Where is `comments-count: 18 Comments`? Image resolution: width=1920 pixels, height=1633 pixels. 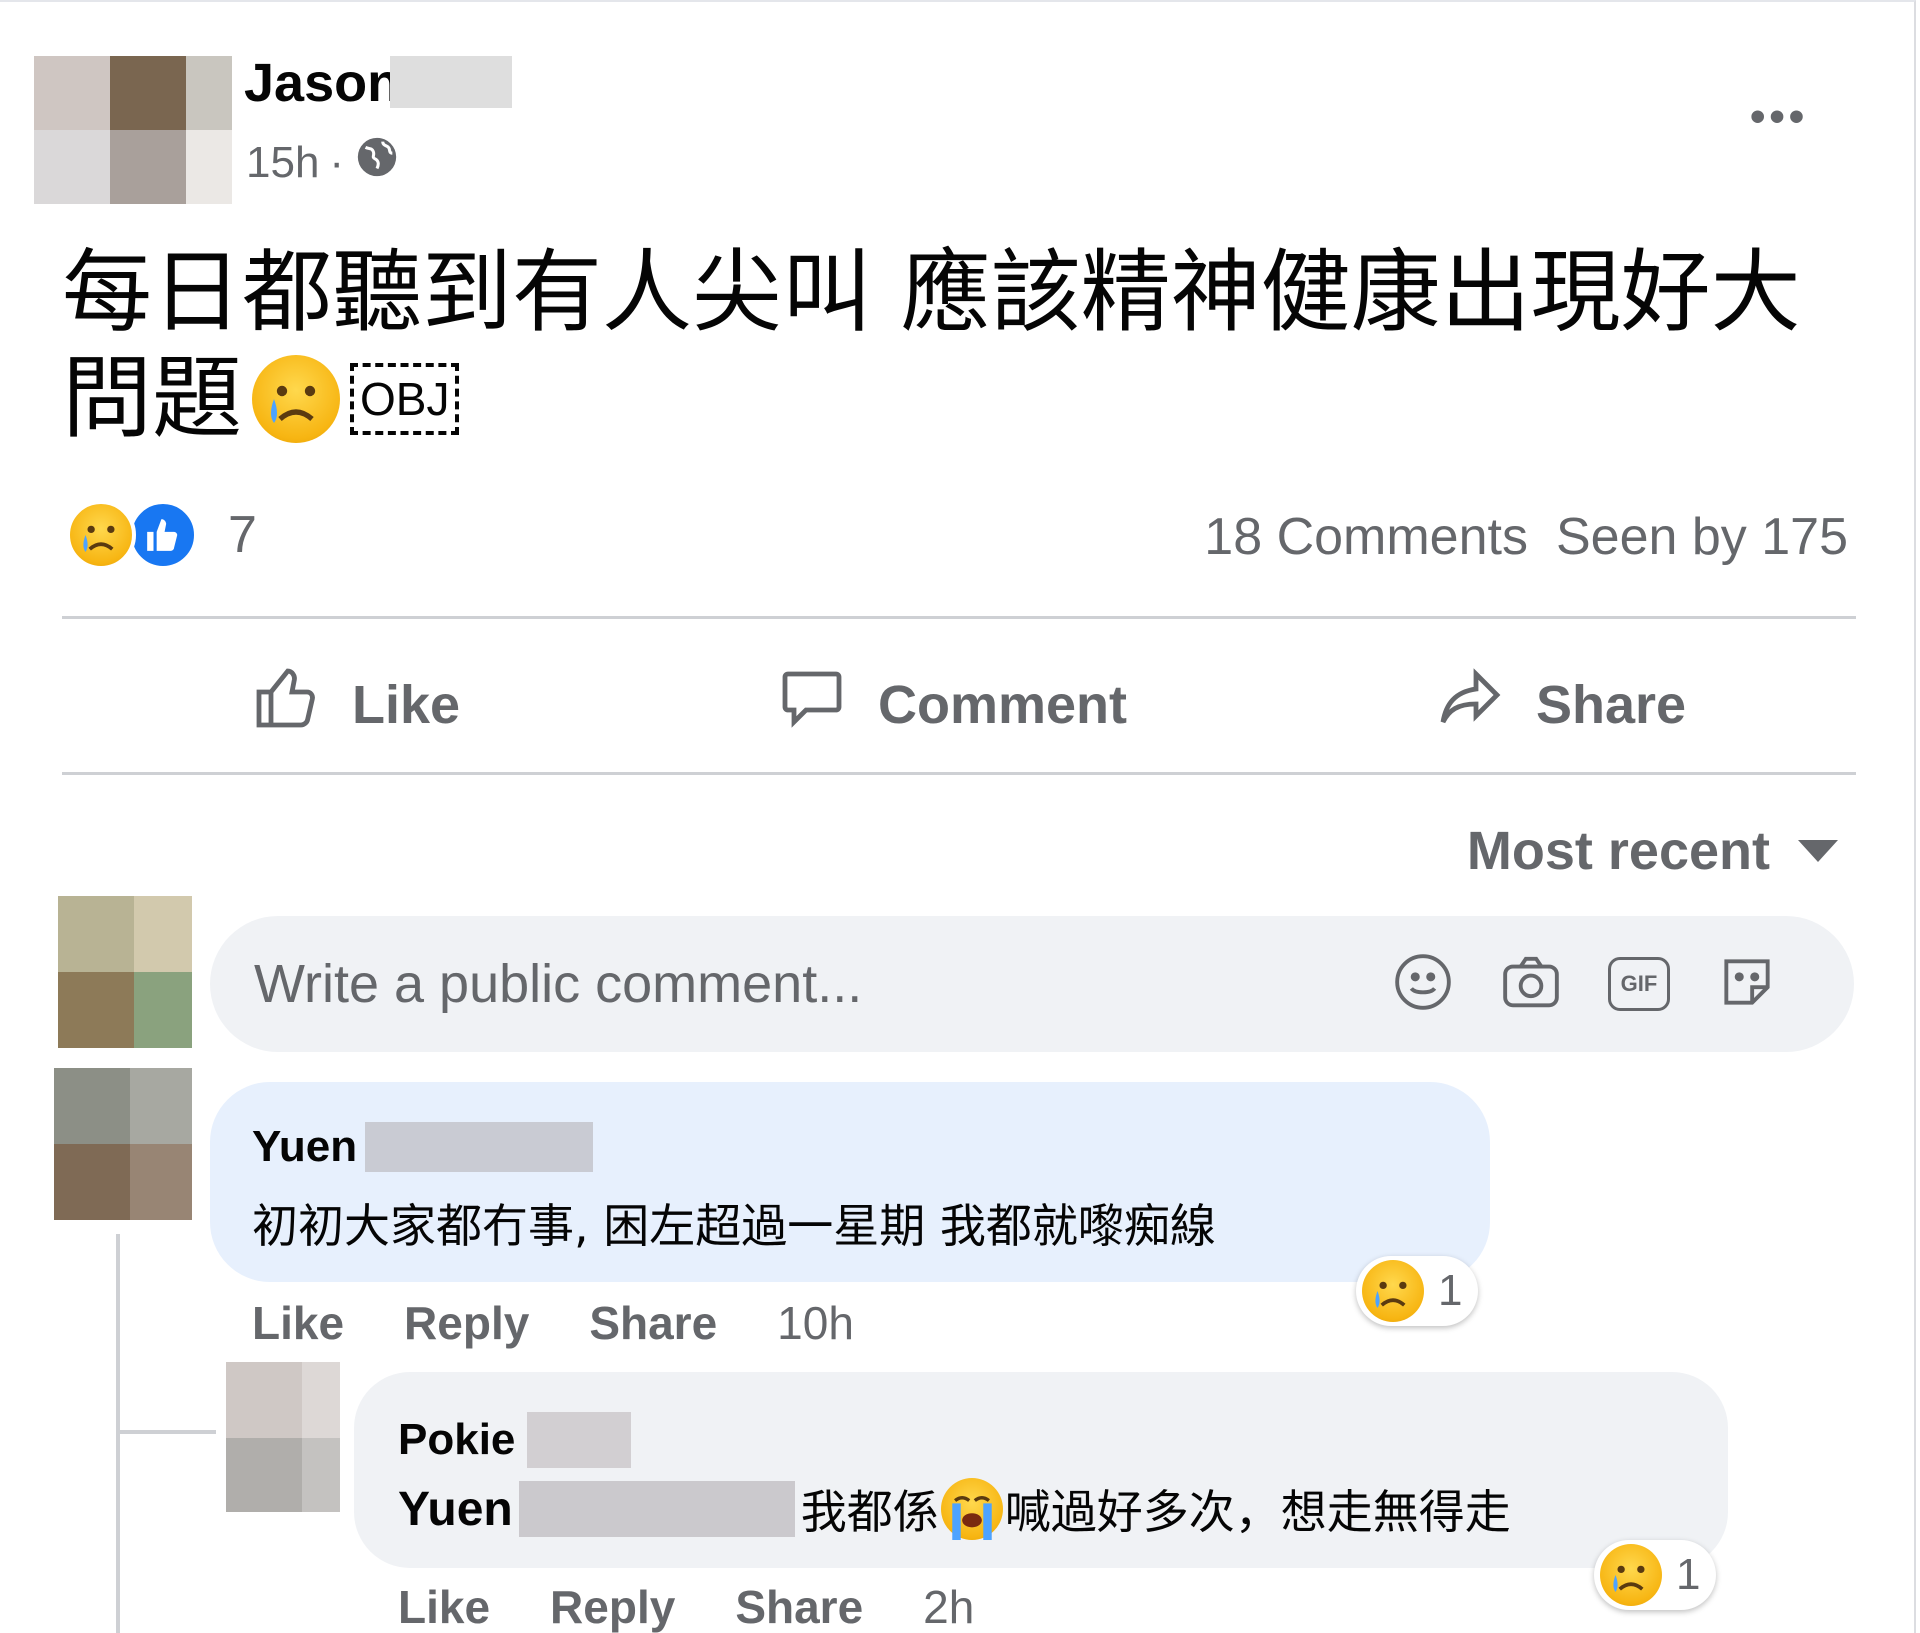
comments-count: 18 Comments is located at coordinates (1366, 537).